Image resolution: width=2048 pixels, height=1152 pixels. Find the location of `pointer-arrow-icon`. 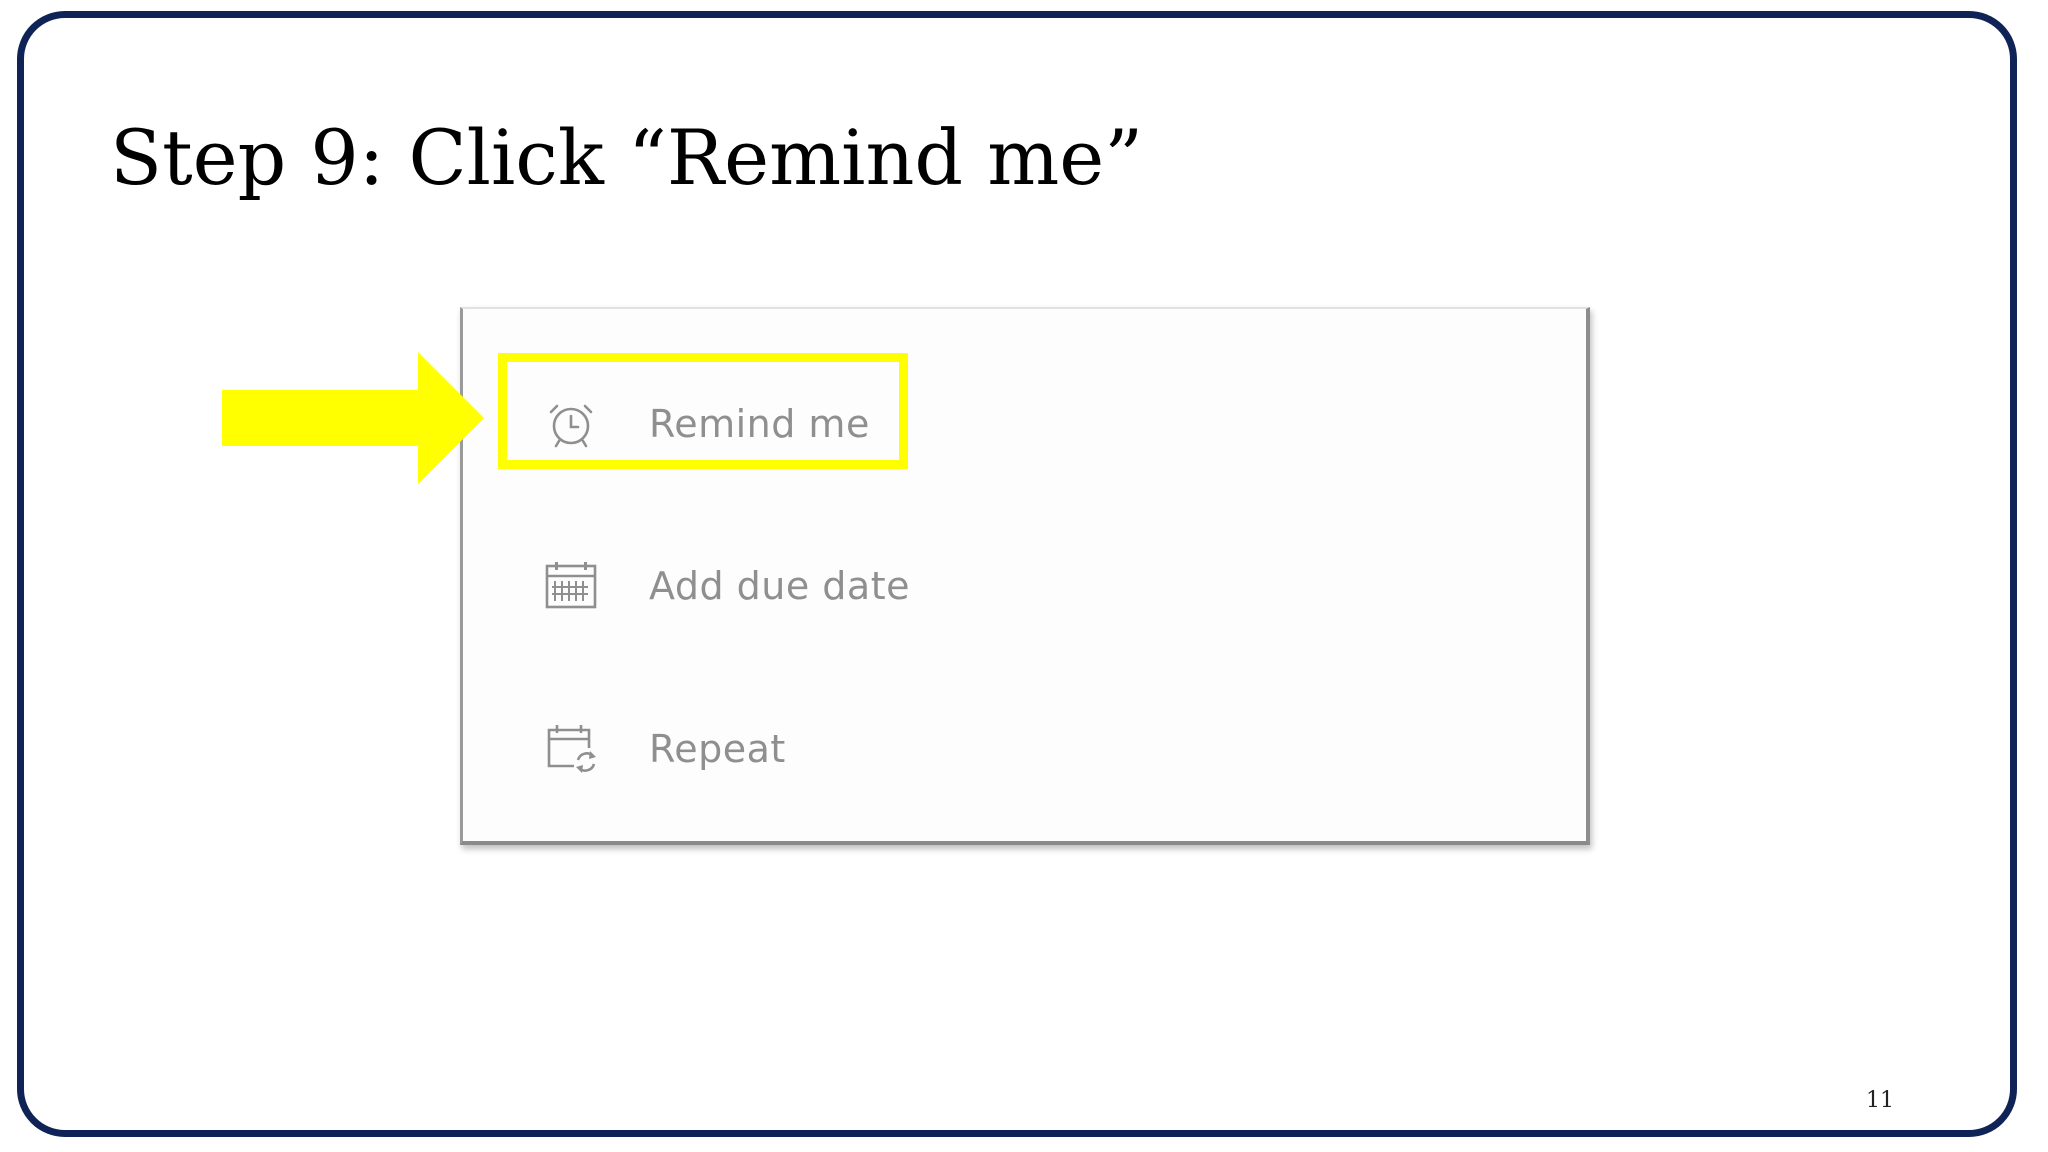

pointer-arrow-icon is located at coordinates (353, 418).